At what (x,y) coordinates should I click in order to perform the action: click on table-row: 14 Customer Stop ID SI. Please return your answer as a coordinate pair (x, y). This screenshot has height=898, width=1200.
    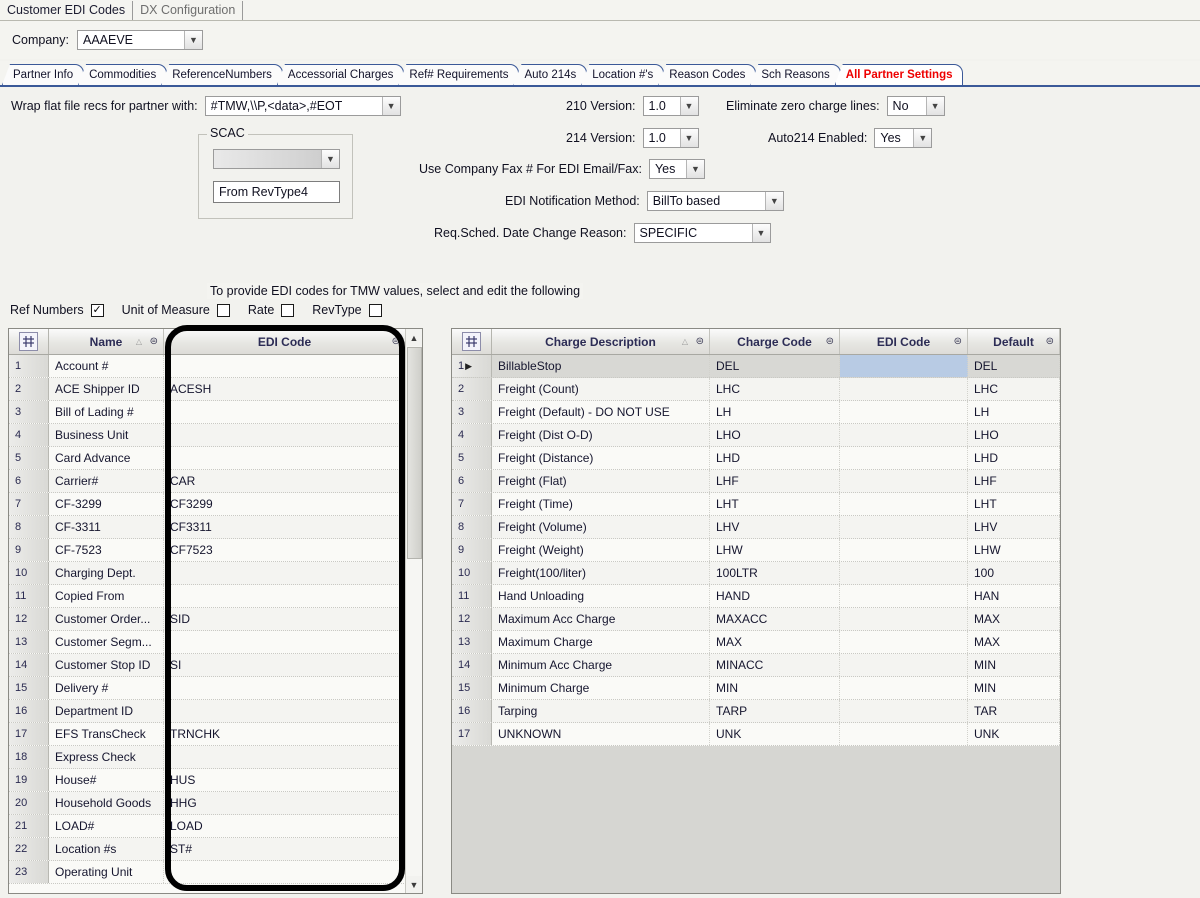
    Looking at the image, I should click on (215, 665).